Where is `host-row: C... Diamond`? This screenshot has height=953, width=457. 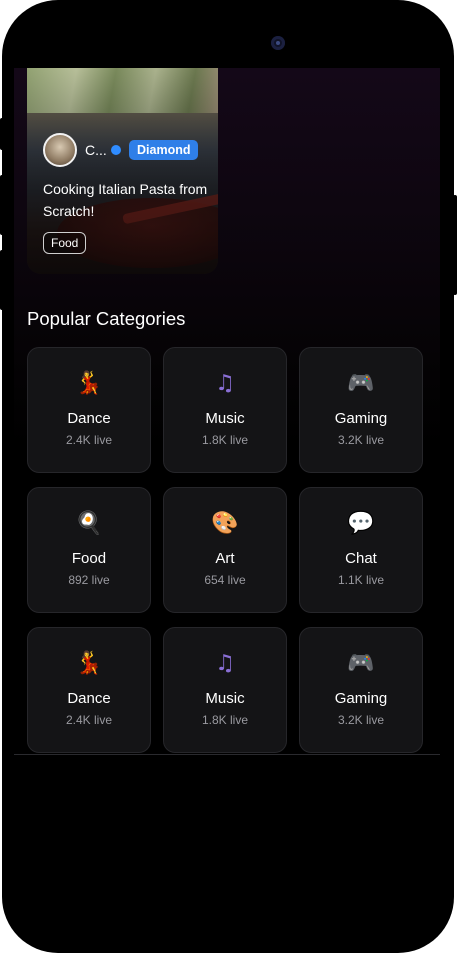 host-row: C... Diamond is located at coordinates (121, 150).